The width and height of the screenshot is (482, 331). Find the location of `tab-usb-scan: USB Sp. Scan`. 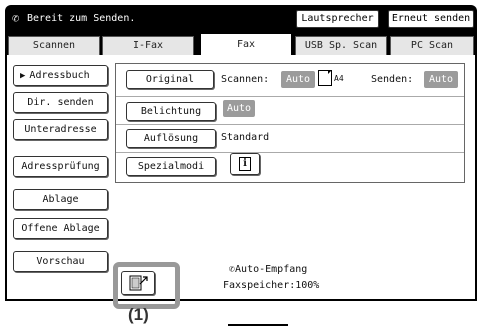

tab-usb-scan: USB Sp. Scan is located at coordinates (341, 45).